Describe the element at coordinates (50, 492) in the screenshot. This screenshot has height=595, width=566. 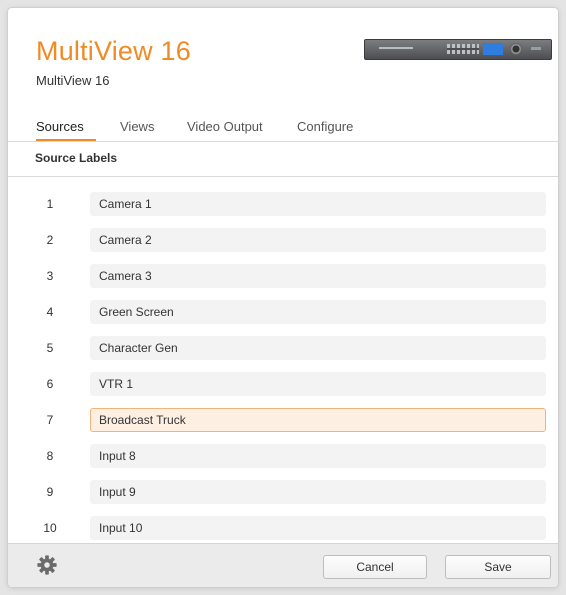
I see `source-number: 9` at that location.